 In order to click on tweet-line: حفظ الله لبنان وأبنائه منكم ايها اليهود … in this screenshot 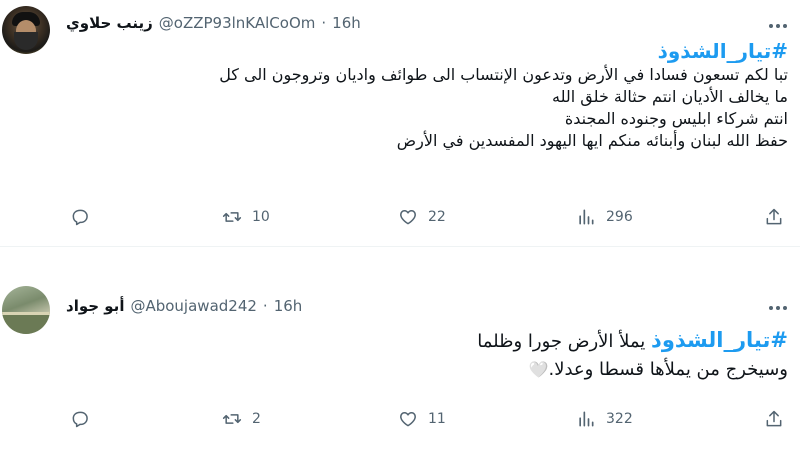, I will do `click(592, 140)`.